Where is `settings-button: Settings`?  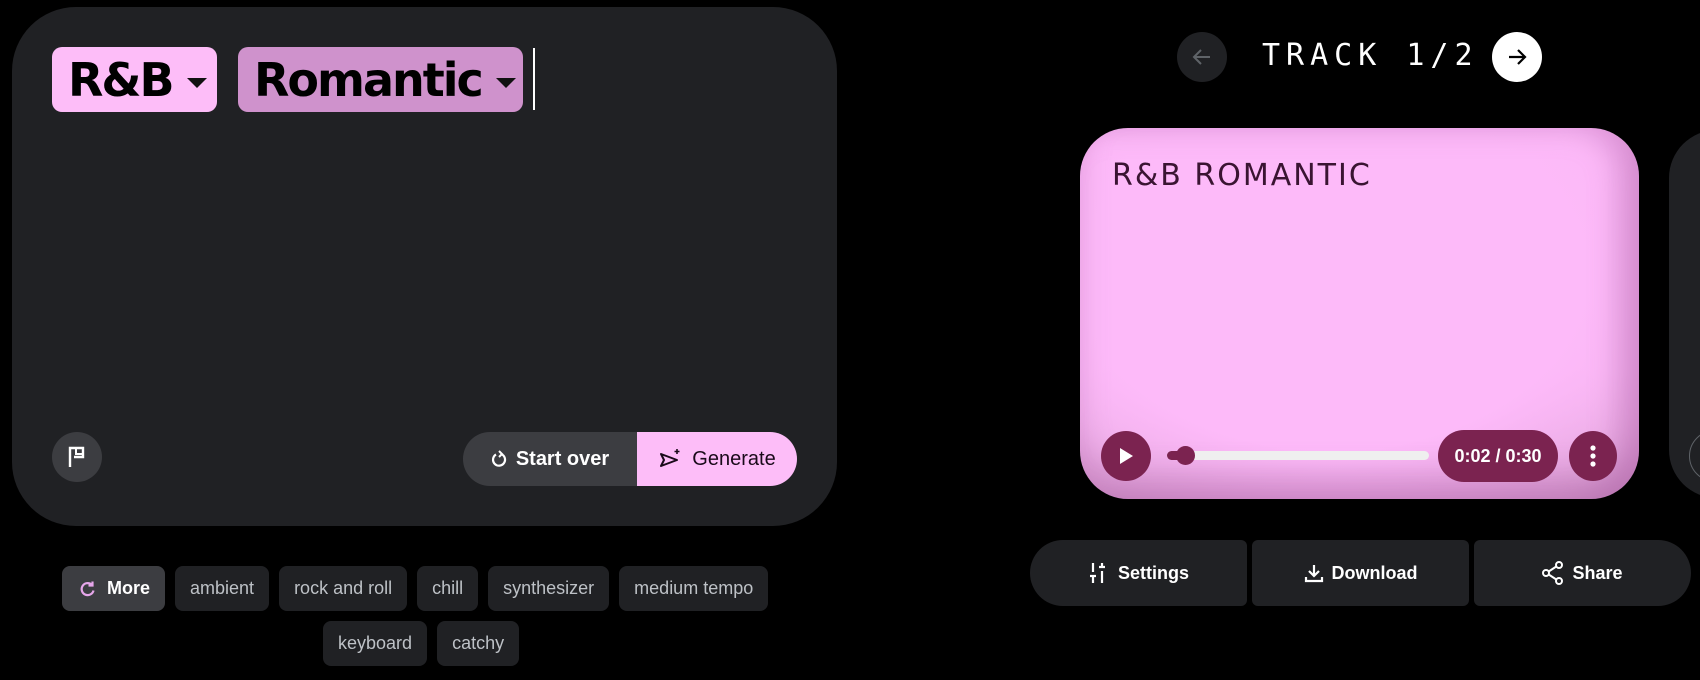
settings-button: Settings is located at coordinates (1138, 573).